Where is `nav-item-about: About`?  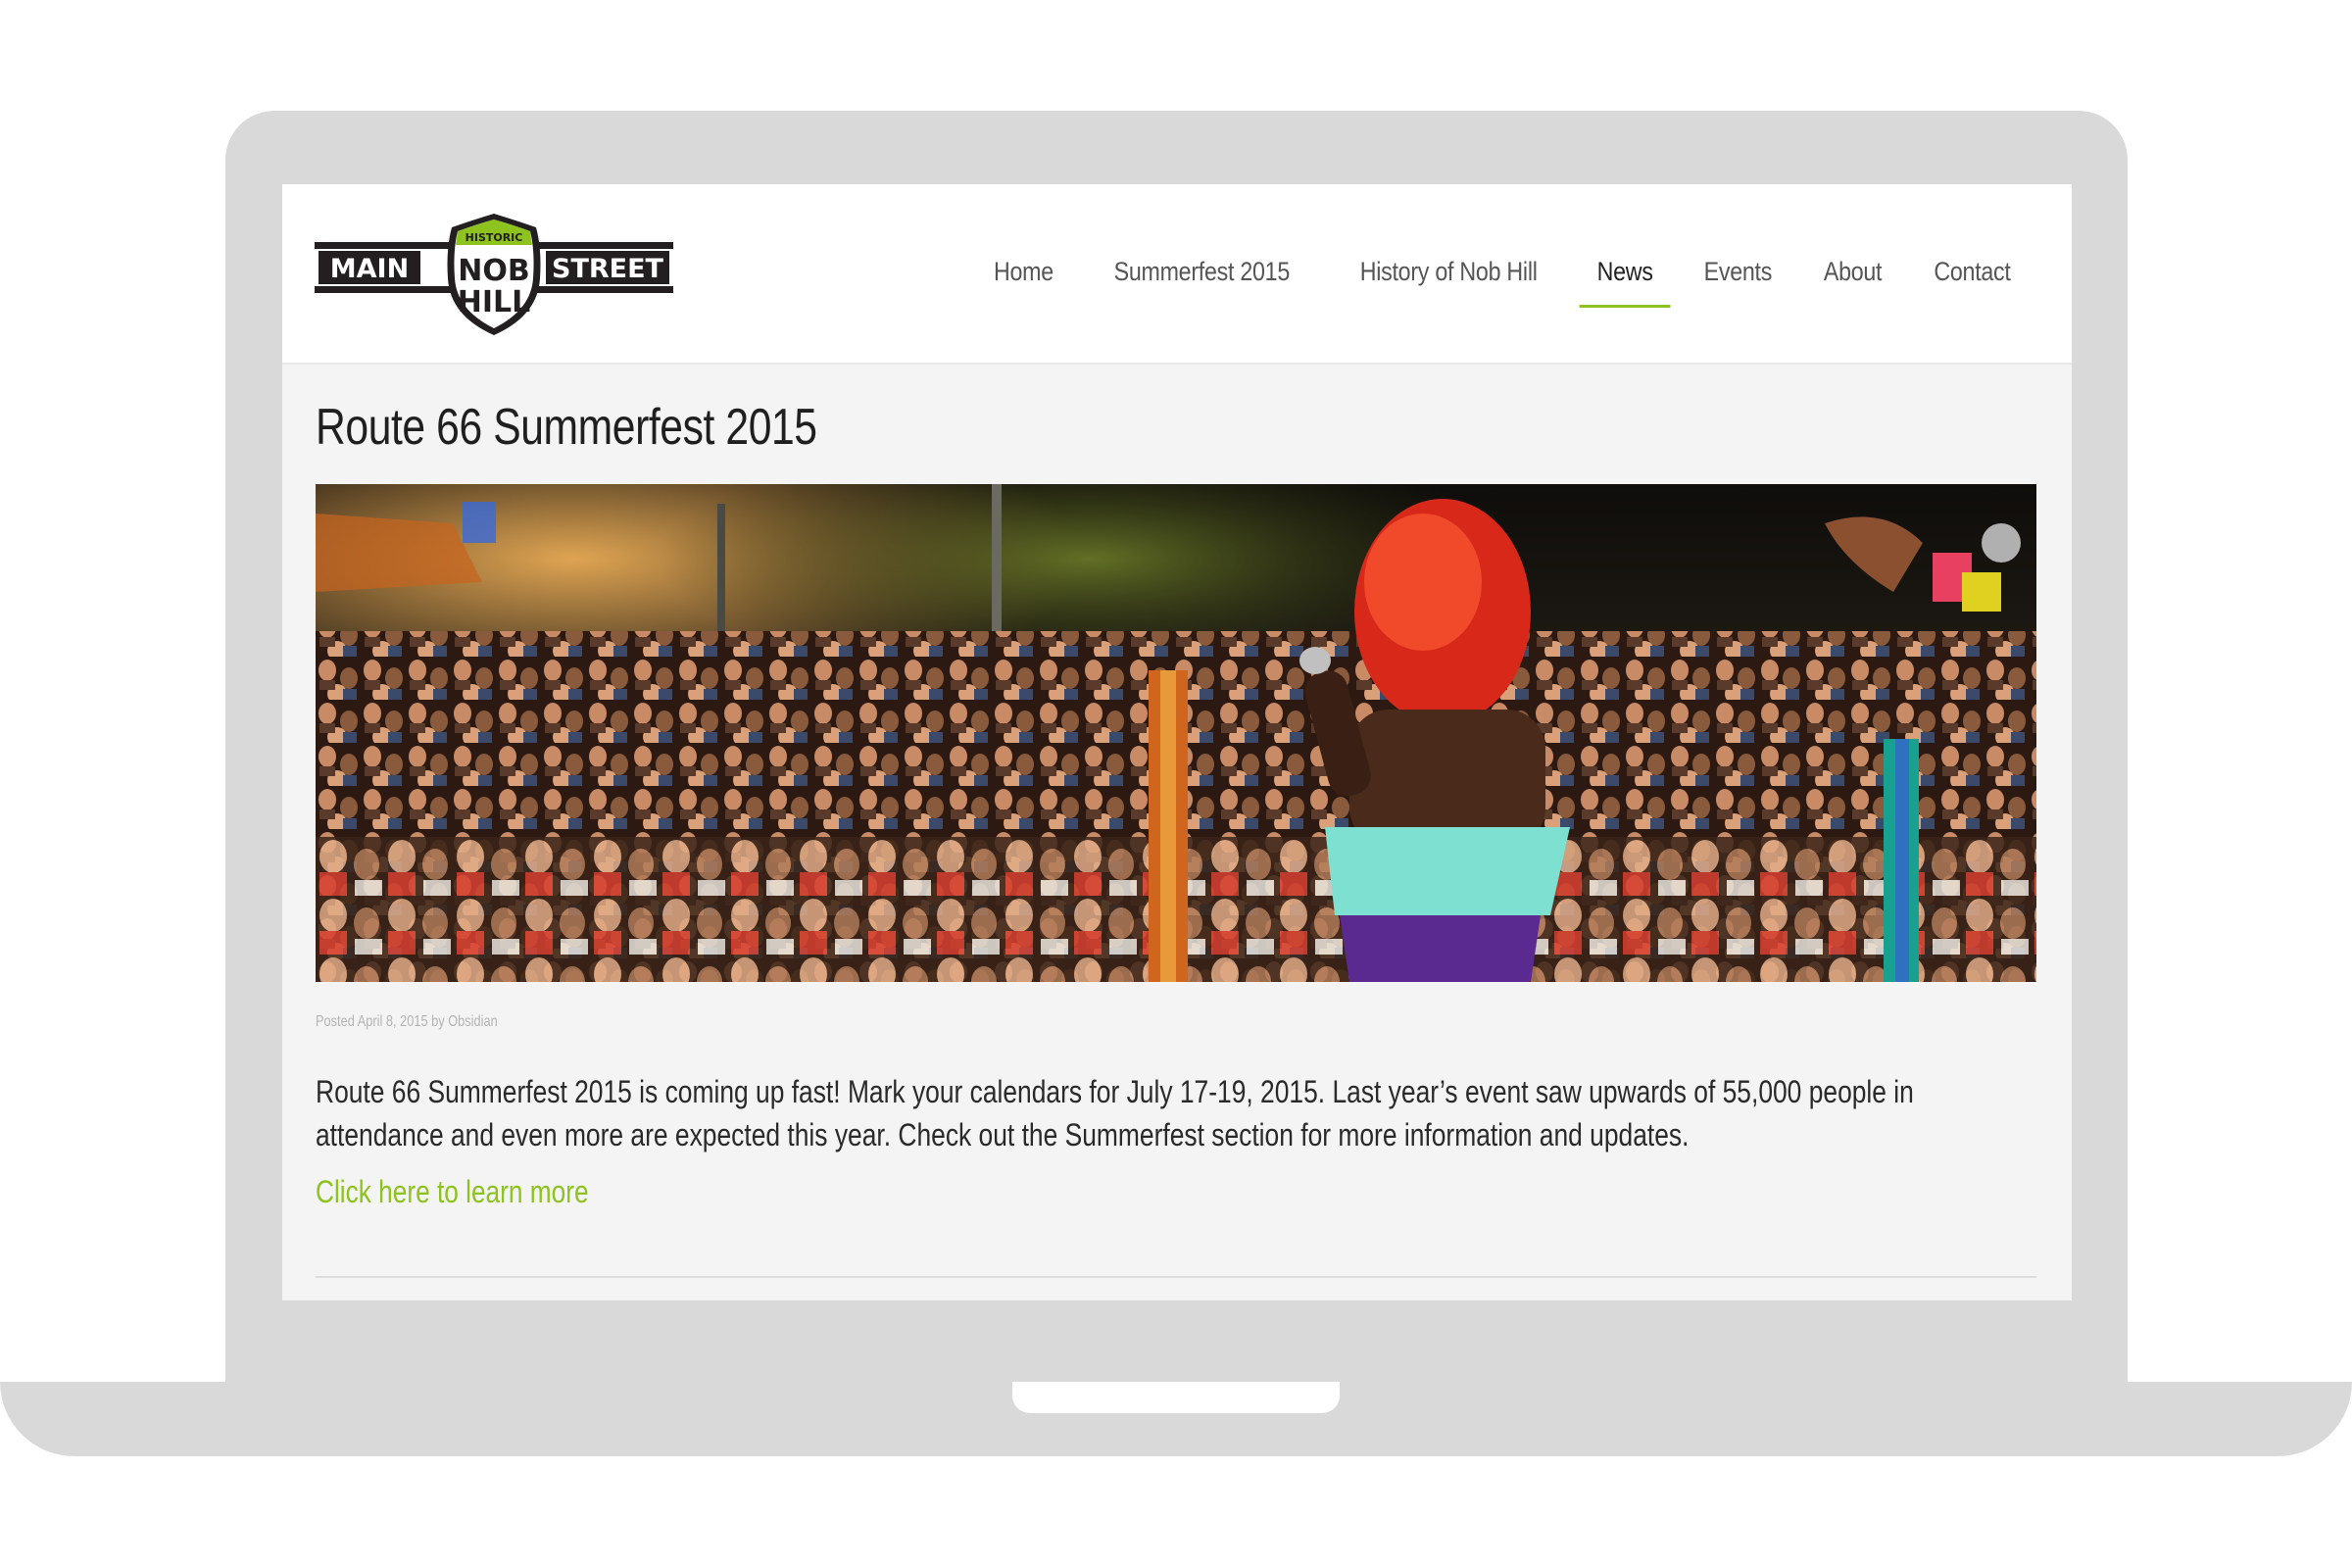 nav-item-about: About is located at coordinates (1853, 287).